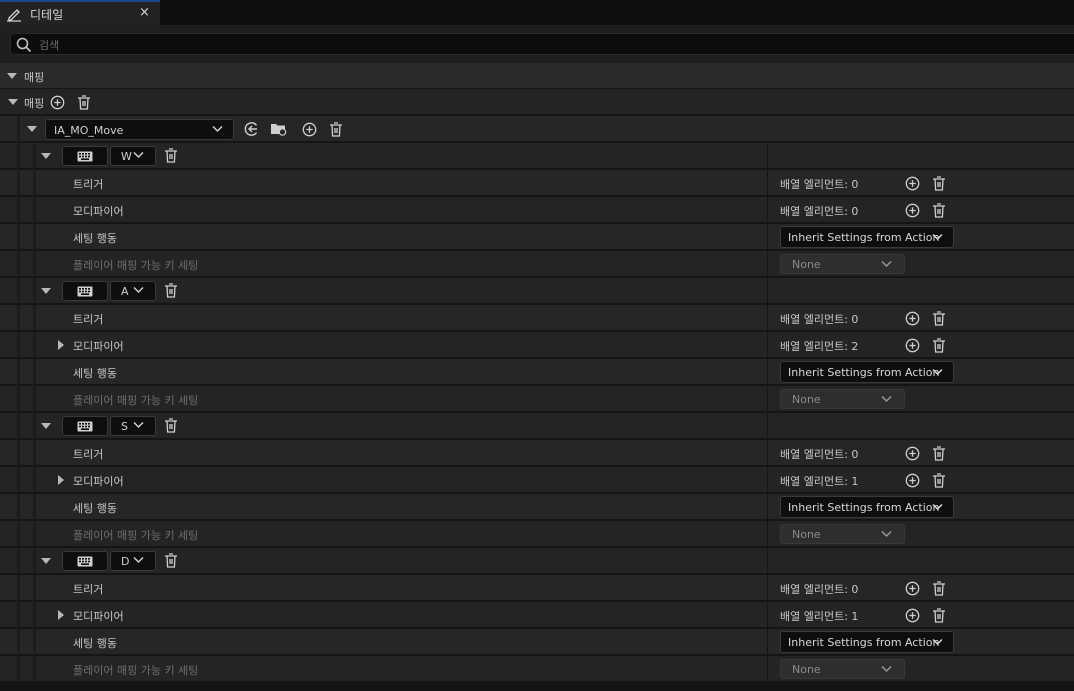  I want to click on section-header-mappings: 매핑, so click(537, 76).